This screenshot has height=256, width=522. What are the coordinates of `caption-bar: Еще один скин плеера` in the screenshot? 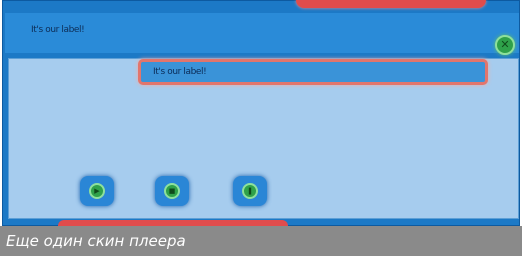 It's located at (261, 241).